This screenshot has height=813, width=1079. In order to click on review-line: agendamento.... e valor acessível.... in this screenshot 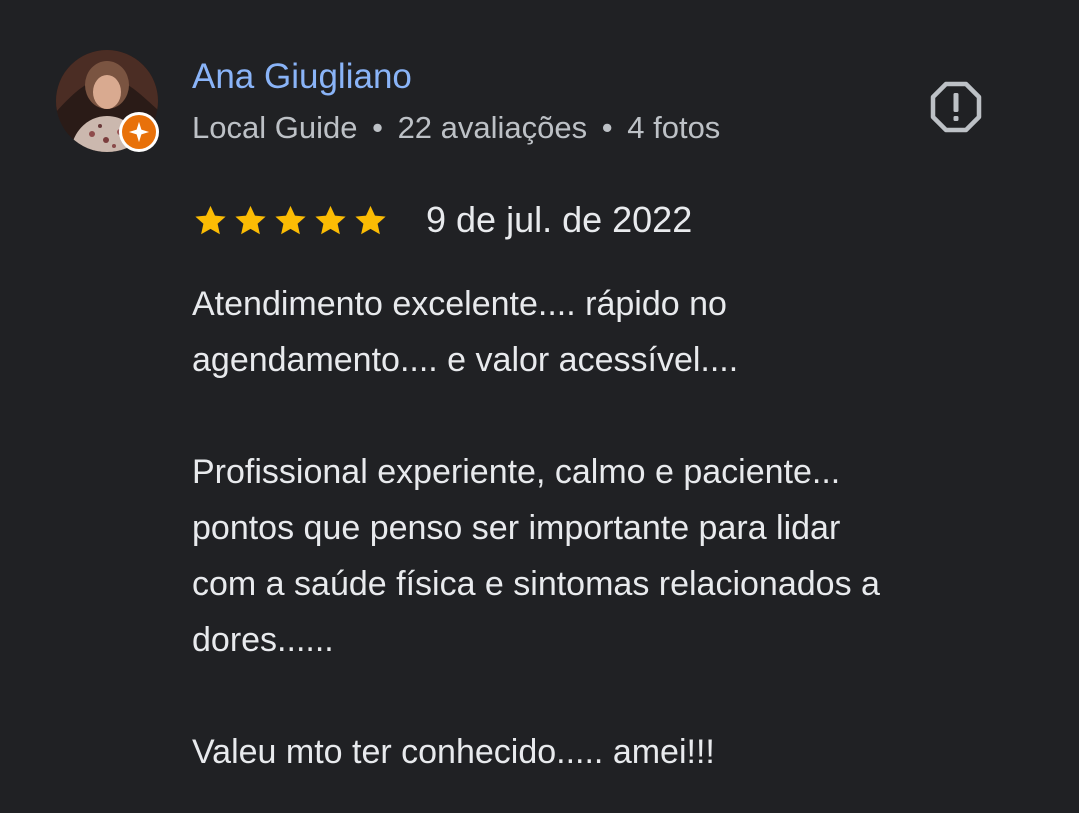, I will do `click(465, 360)`.